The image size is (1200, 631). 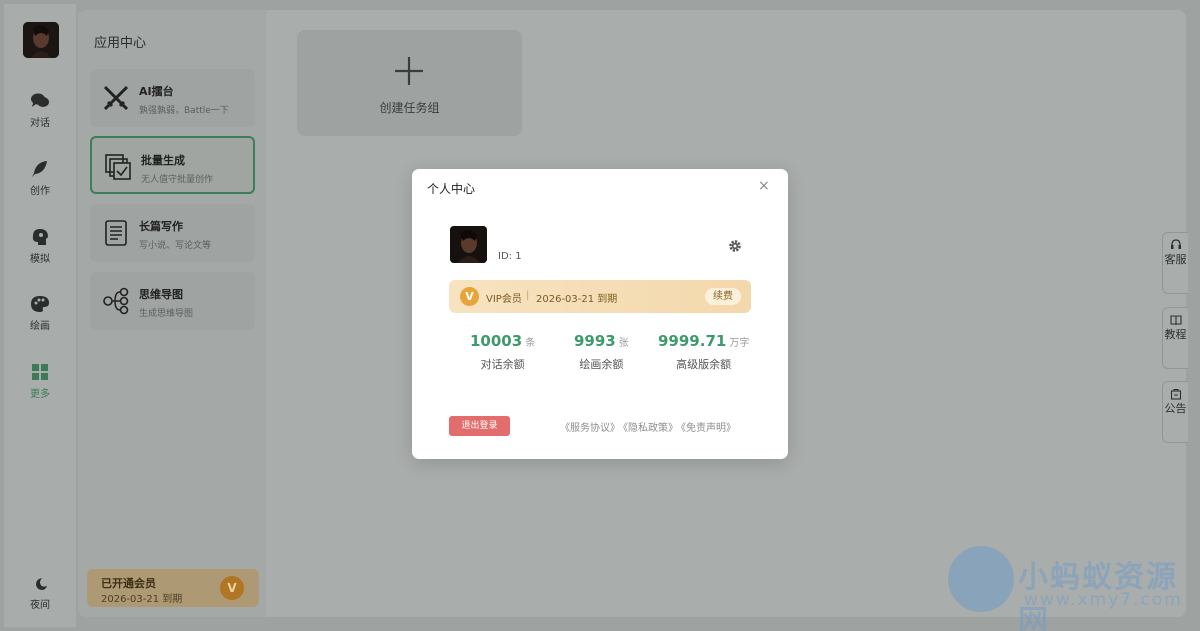 What do you see at coordinates (128, 583) in the screenshot?
I see `vip-status-title: 已开通会员` at bounding box center [128, 583].